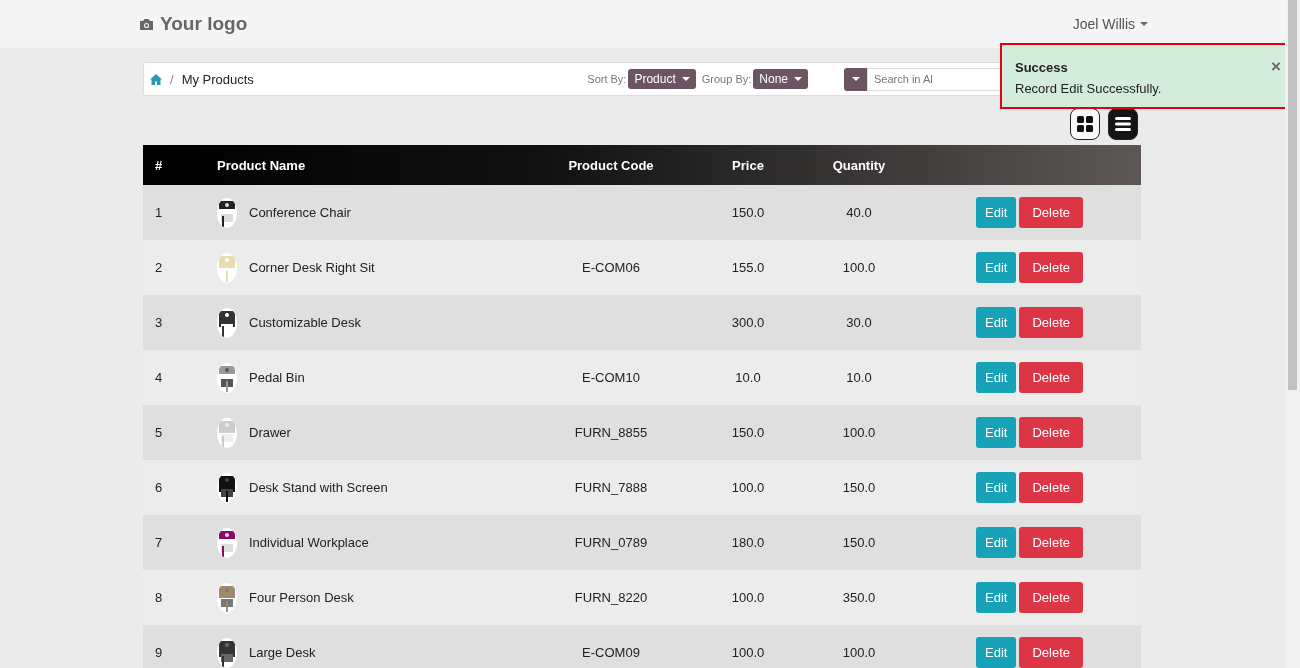 The width and height of the screenshot is (1300, 668). I want to click on product-name: Pedal Bin, so click(277, 377).